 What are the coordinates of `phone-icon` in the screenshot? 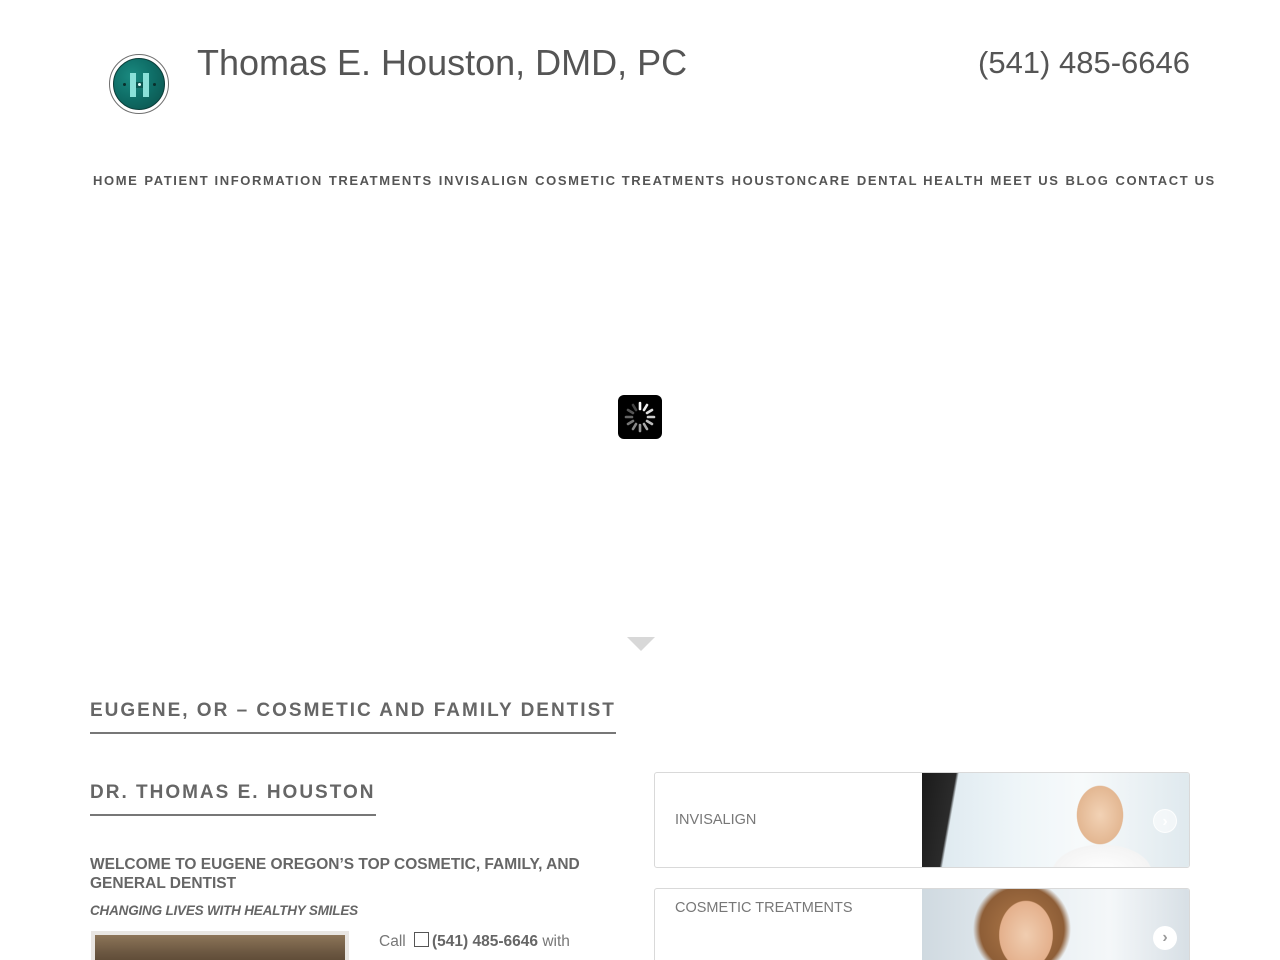 It's located at (422, 939).